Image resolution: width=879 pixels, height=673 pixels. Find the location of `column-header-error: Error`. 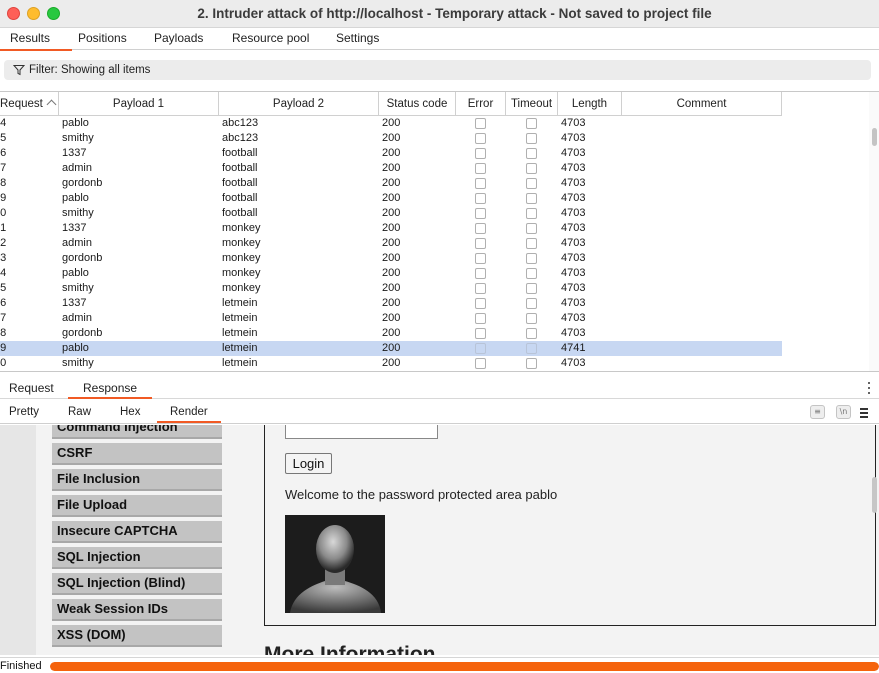

column-header-error: Error is located at coordinates (481, 104).